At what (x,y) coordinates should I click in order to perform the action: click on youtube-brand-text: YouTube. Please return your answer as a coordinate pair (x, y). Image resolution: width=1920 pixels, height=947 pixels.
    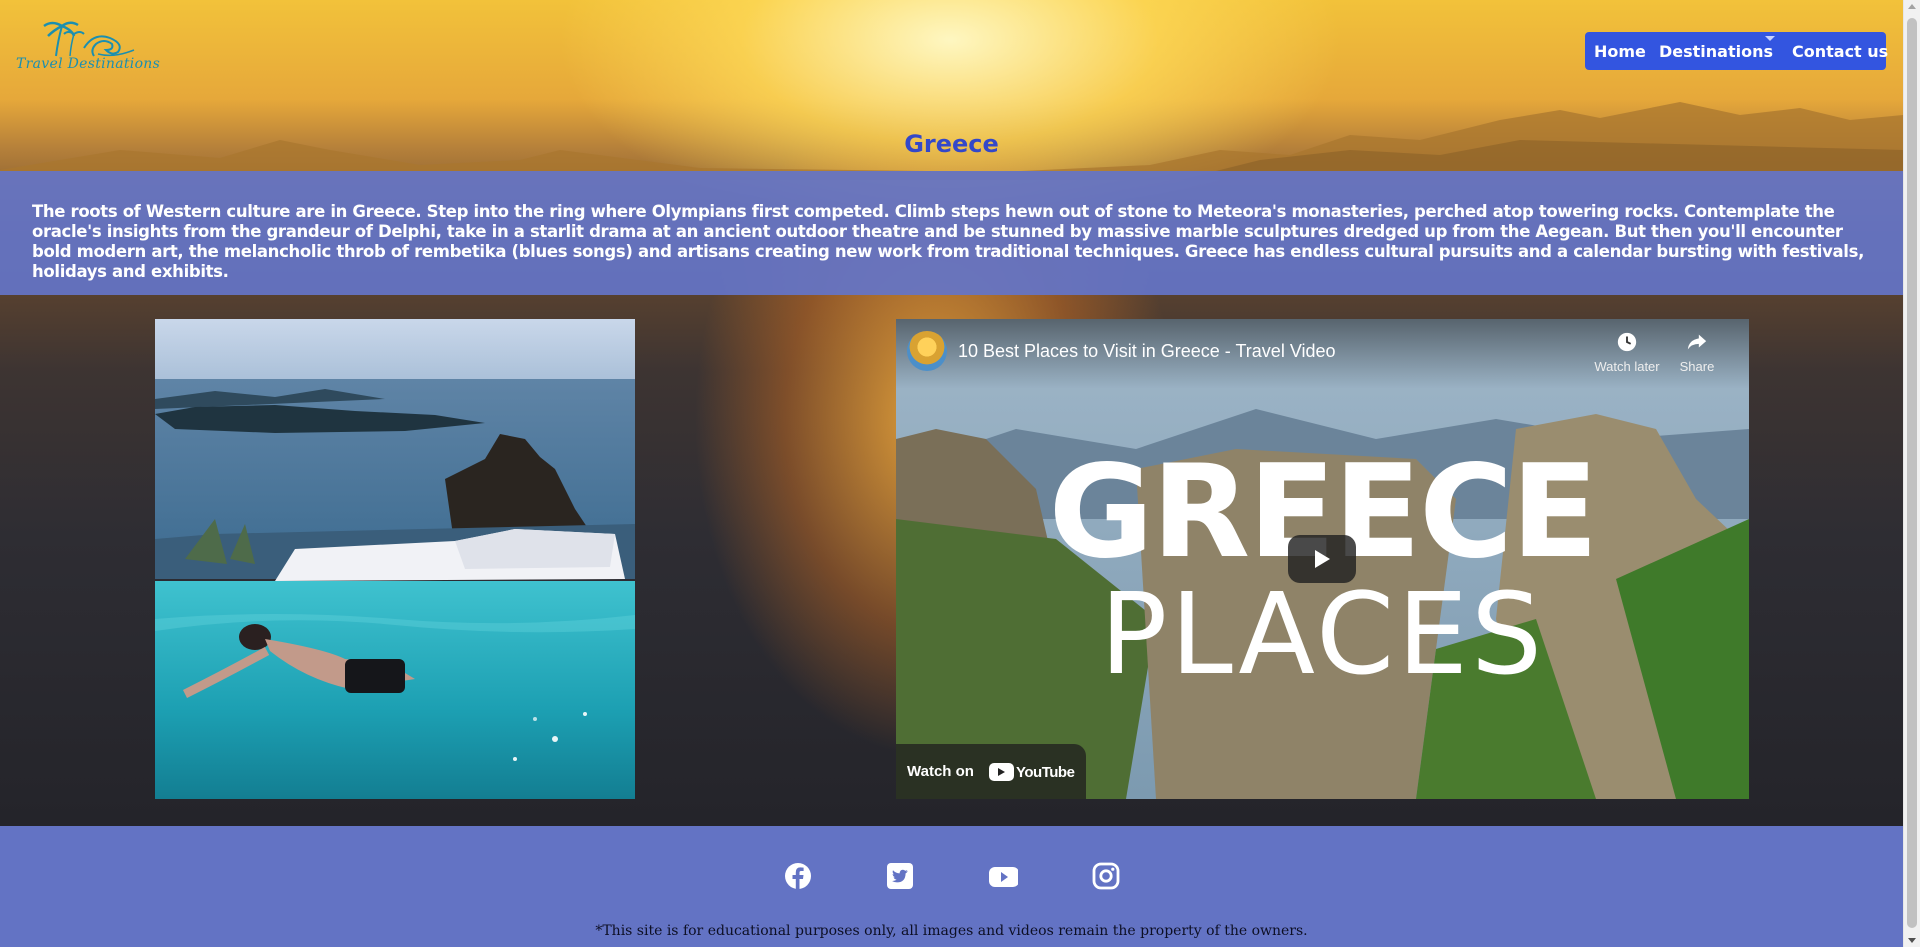
    Looking at the image, I should click on (1045, 772).